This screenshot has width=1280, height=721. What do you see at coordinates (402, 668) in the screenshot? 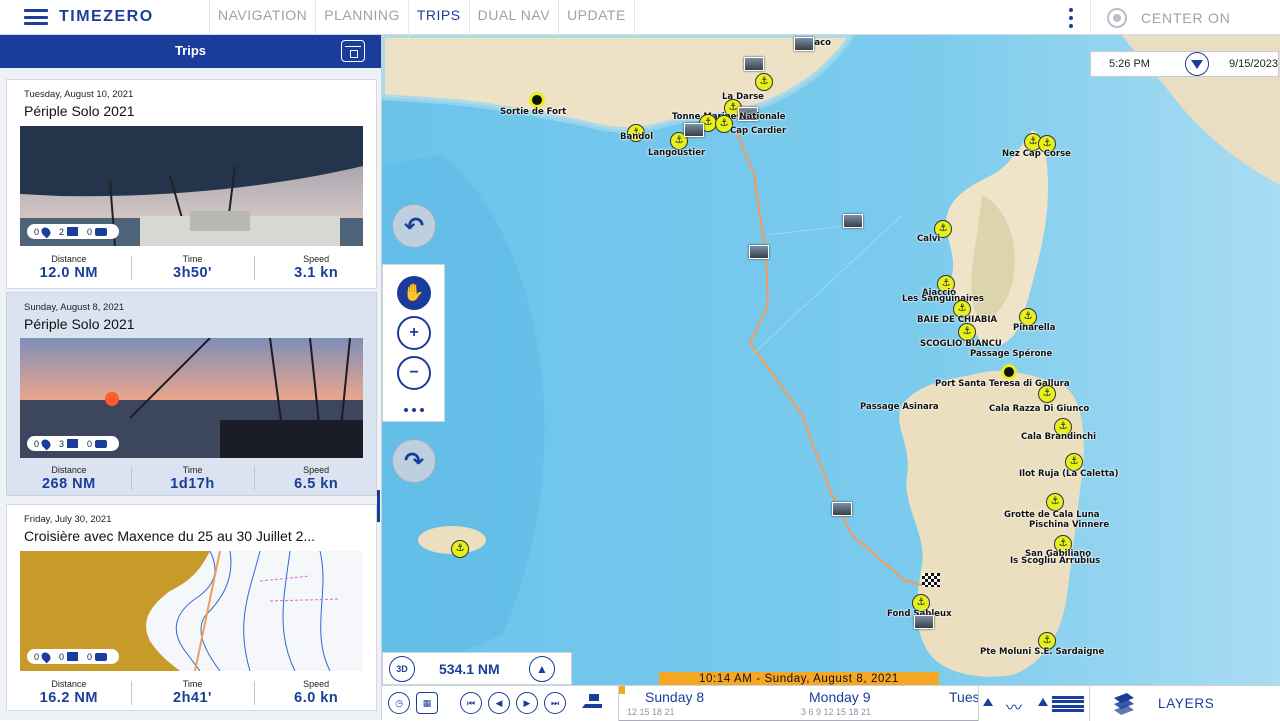
I see `3d-button: 3D` at bounding box center [402, 668].